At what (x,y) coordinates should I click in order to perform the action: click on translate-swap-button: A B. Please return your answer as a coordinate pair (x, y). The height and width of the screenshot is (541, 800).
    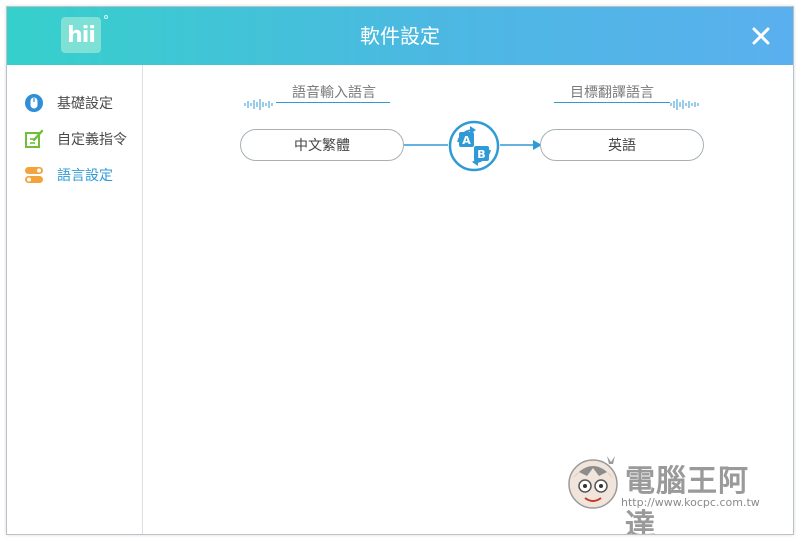
    Looking at the image, I should click on (474, 146).